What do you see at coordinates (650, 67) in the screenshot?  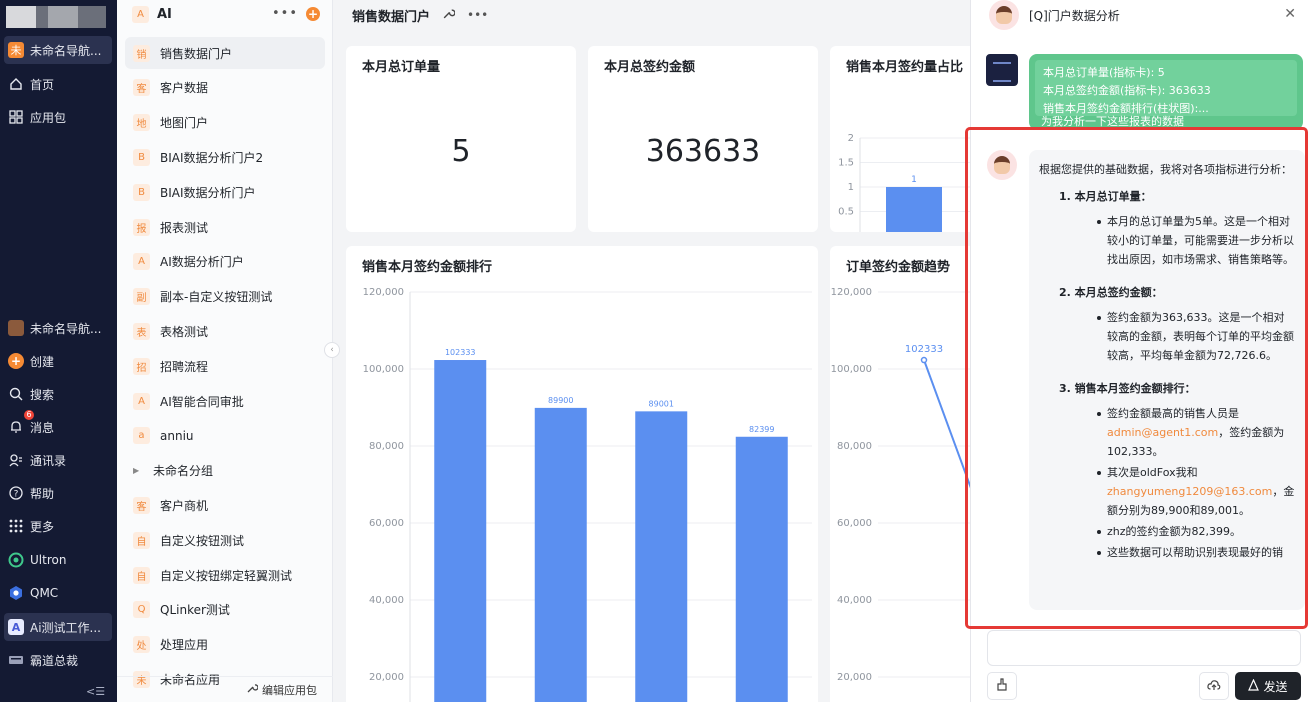 I see `card-title: 本月总签约金额` at bounding box center [650, 67].